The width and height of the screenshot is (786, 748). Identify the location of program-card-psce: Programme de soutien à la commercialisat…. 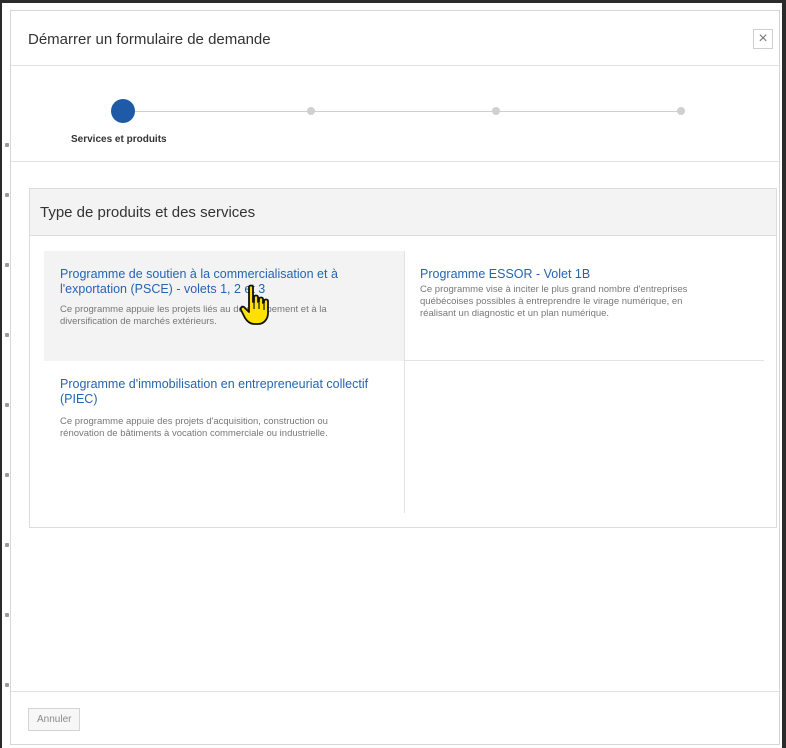
(224, 306).